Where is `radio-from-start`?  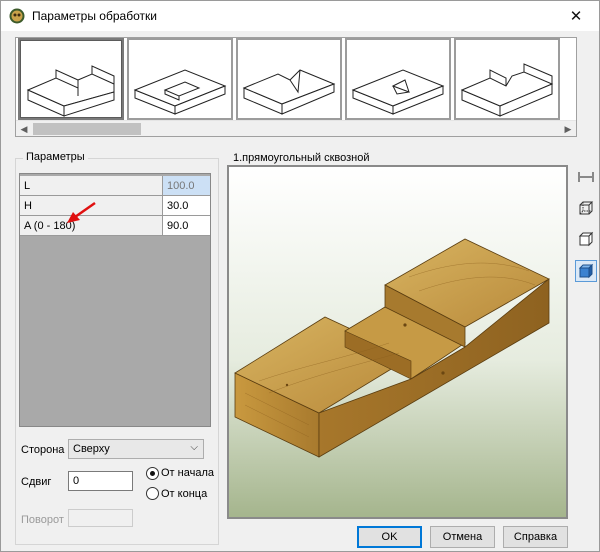
radio-from-start is located at coordinates (152, 473).